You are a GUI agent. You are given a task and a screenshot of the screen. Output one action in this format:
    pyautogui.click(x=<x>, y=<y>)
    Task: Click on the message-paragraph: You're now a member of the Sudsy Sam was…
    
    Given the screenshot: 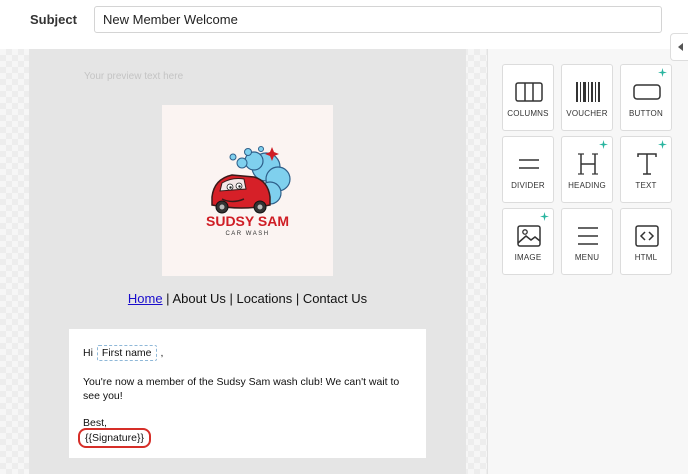 What is the action you would take?
    pyautogui.click(x=241, y=389)
    